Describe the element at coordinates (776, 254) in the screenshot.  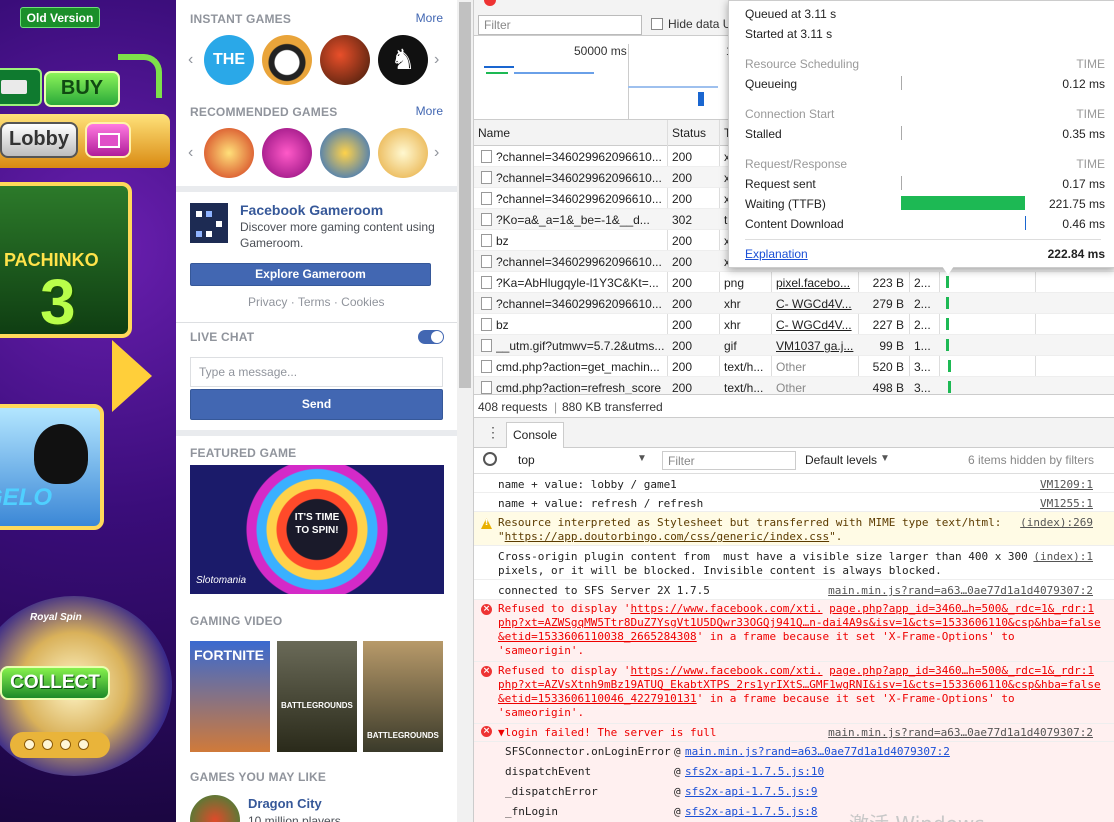
I see `explanation-link: Explanation` at that location.